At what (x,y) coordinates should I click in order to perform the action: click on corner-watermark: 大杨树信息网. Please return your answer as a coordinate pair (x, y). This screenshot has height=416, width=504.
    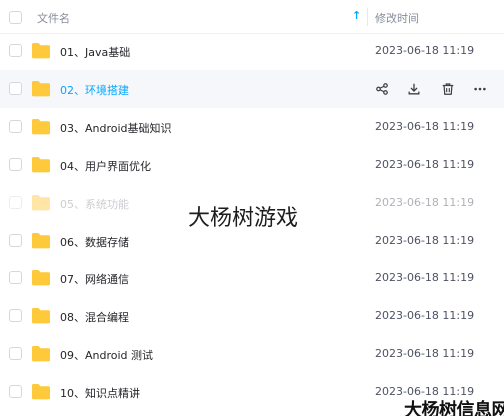
    Looking at the image, I should click on (454, 408).